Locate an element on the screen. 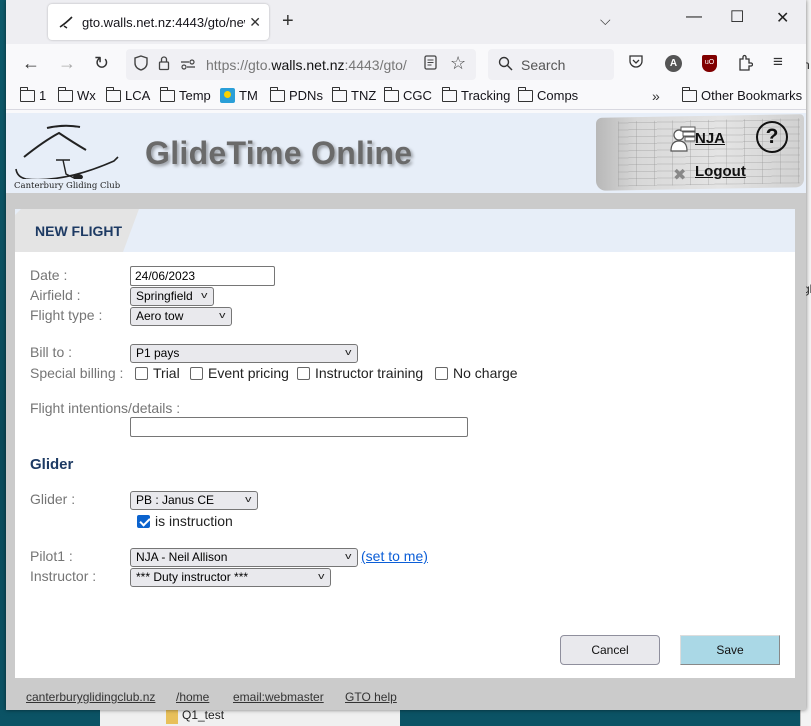  club-logo: Canterbury Gliding Club is located at coordinates (69, 155).